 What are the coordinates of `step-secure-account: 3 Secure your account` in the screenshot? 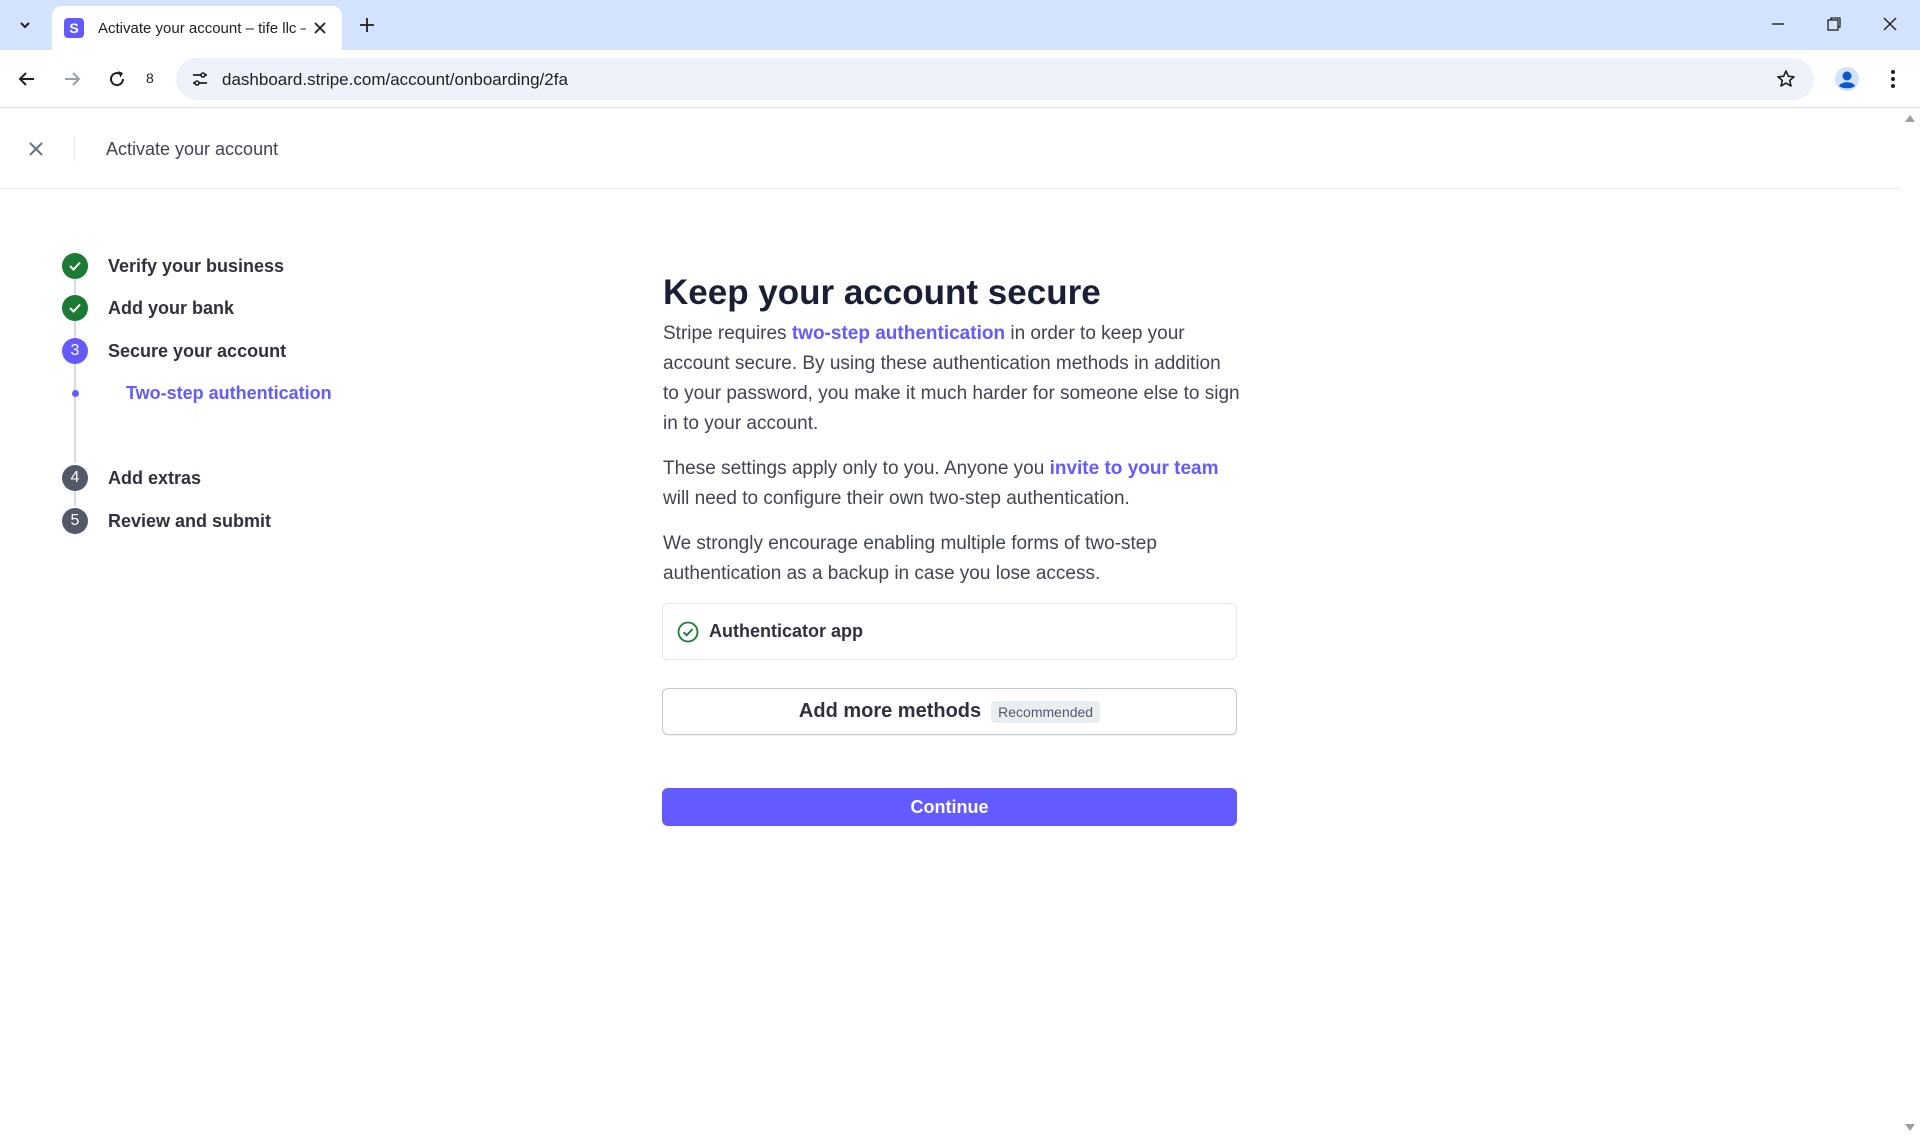 It's located at (174, 351).